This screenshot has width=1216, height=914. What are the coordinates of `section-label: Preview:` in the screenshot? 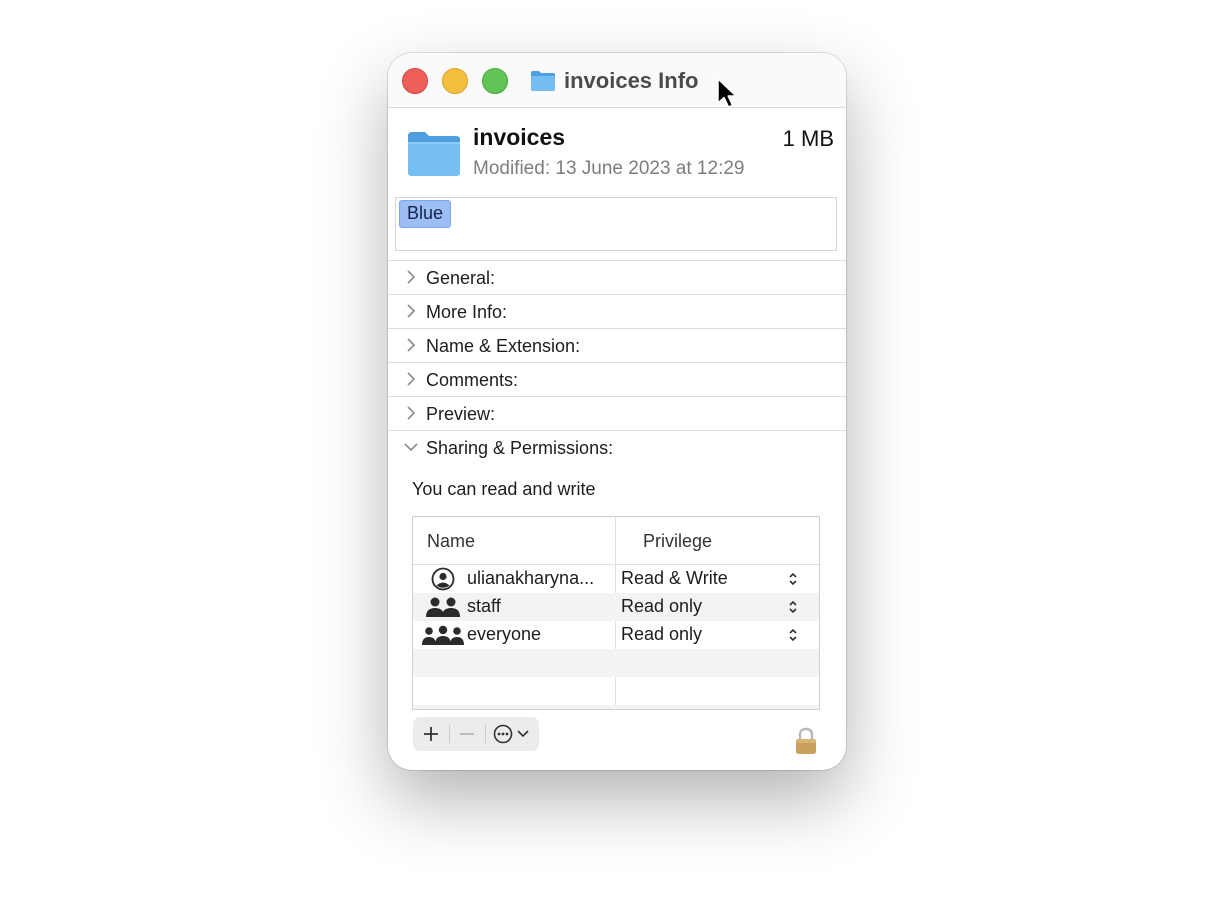 It's located at (461, 414).